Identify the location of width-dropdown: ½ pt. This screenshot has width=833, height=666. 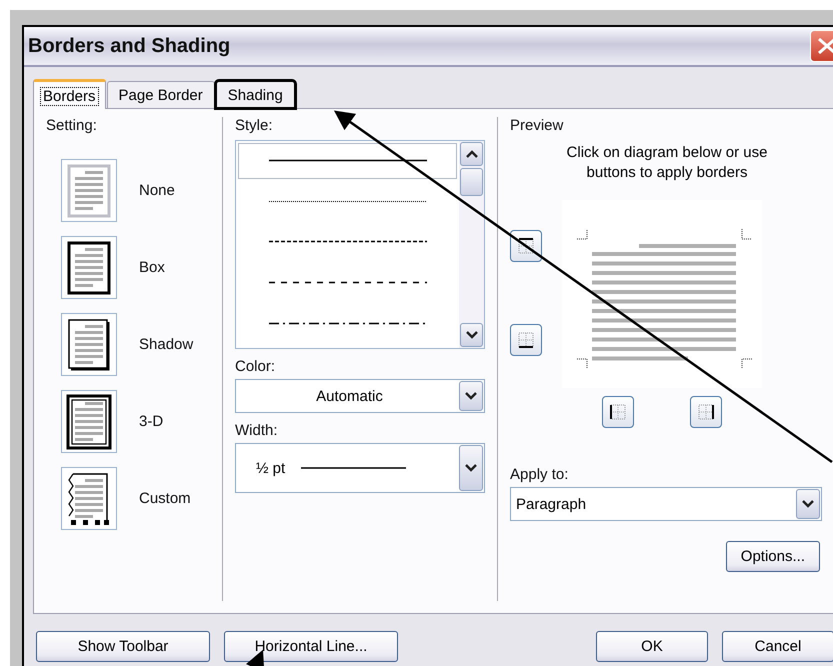
(360, 468).